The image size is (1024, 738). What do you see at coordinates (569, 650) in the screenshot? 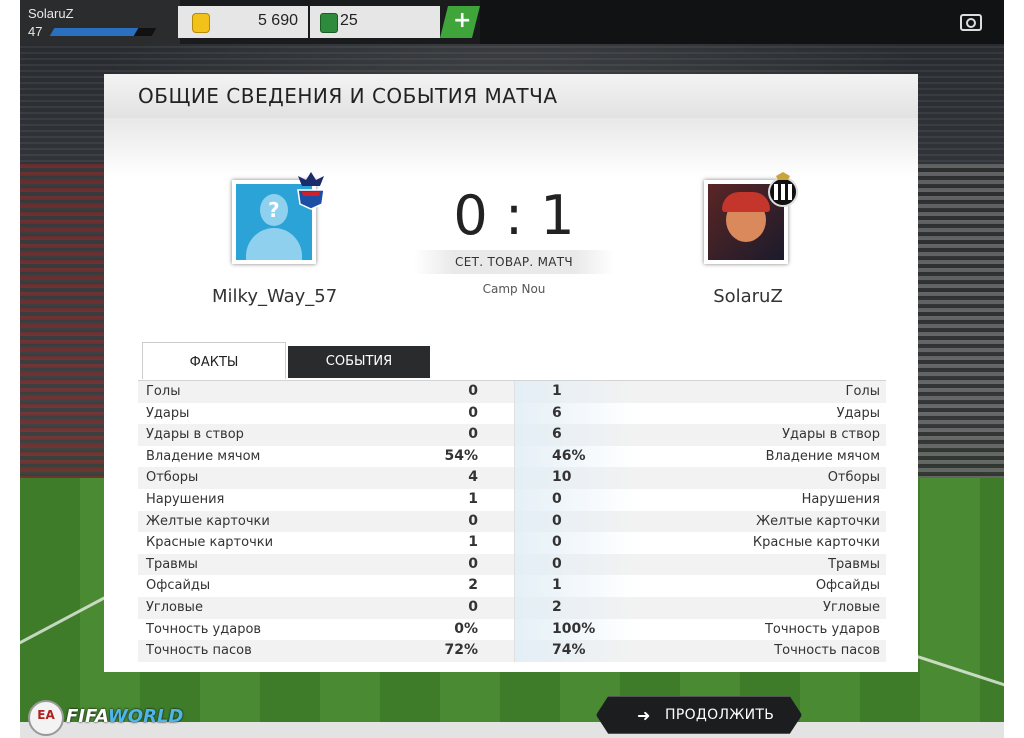
I see `stat-value-away: 74%` at bounding box center [569, 650].